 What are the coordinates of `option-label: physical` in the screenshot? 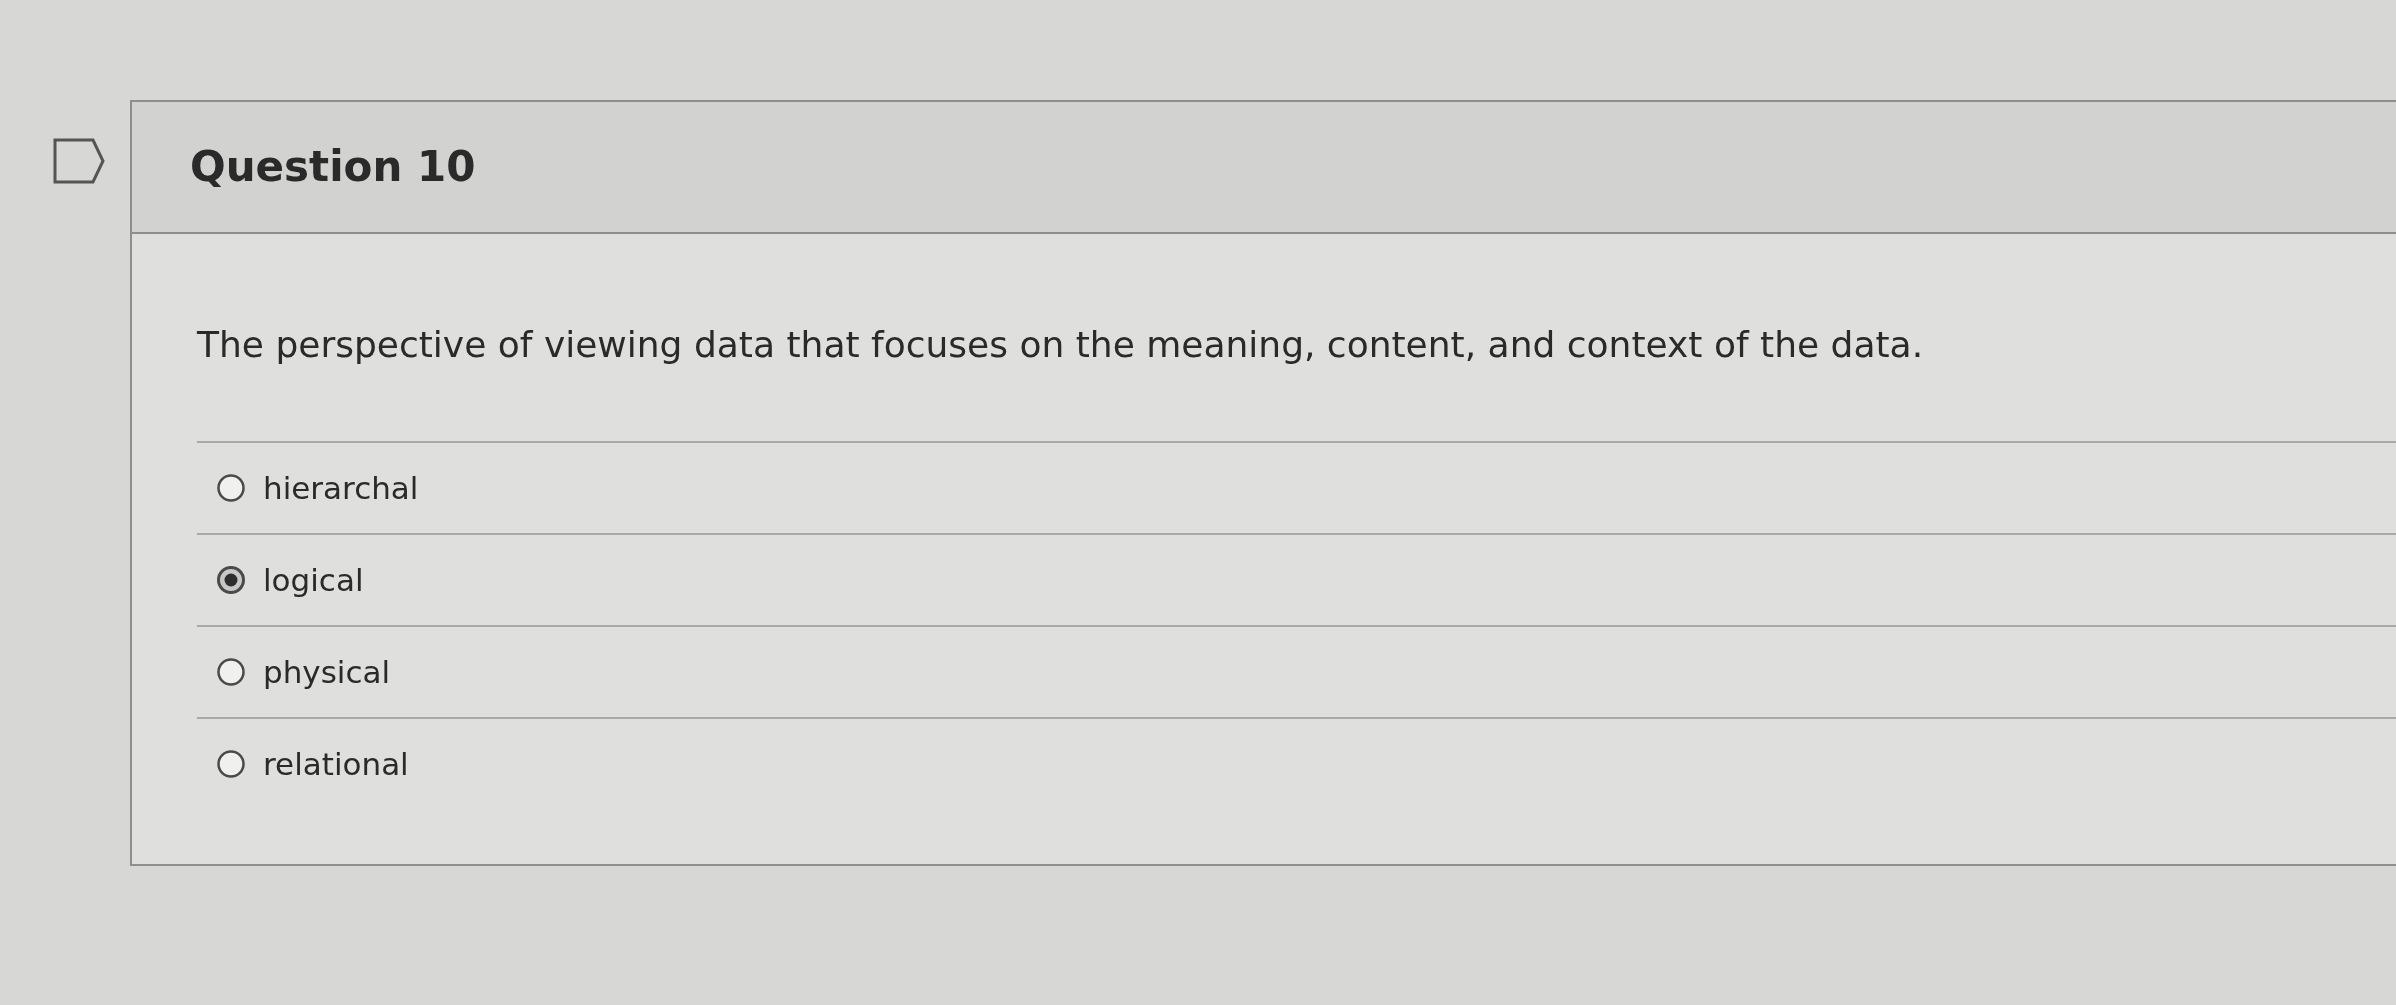 It's located at (327, 672).